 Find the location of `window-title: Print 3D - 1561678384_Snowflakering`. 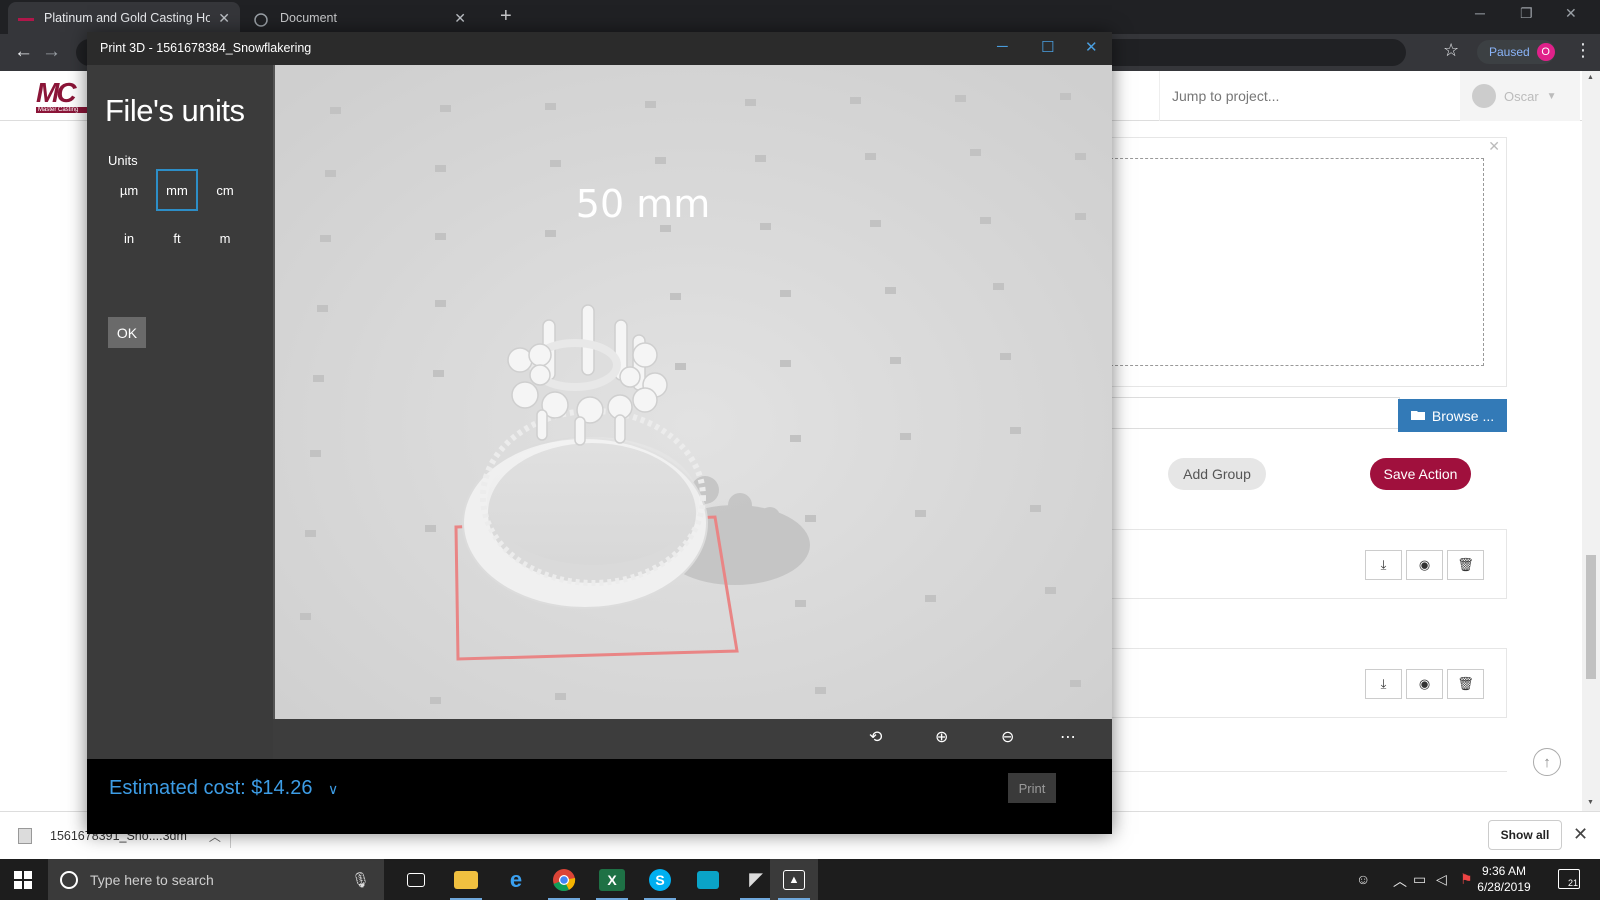

window-title: Print 3D - 1561678384_Snowflakering is located at coordinates (206, 48).